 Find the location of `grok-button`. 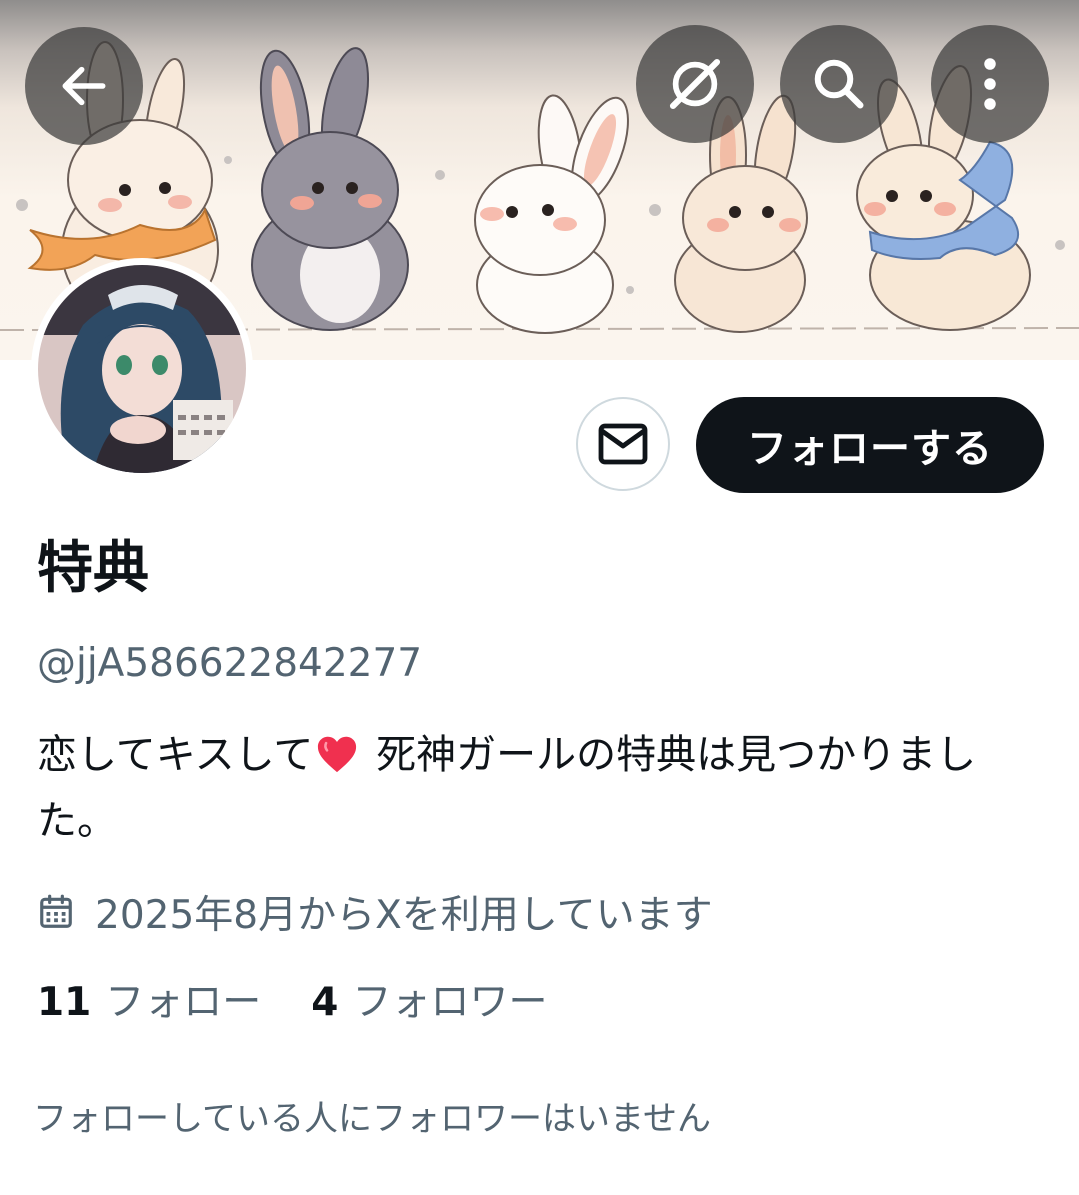

grok-button is located at coordinates (695, 84).